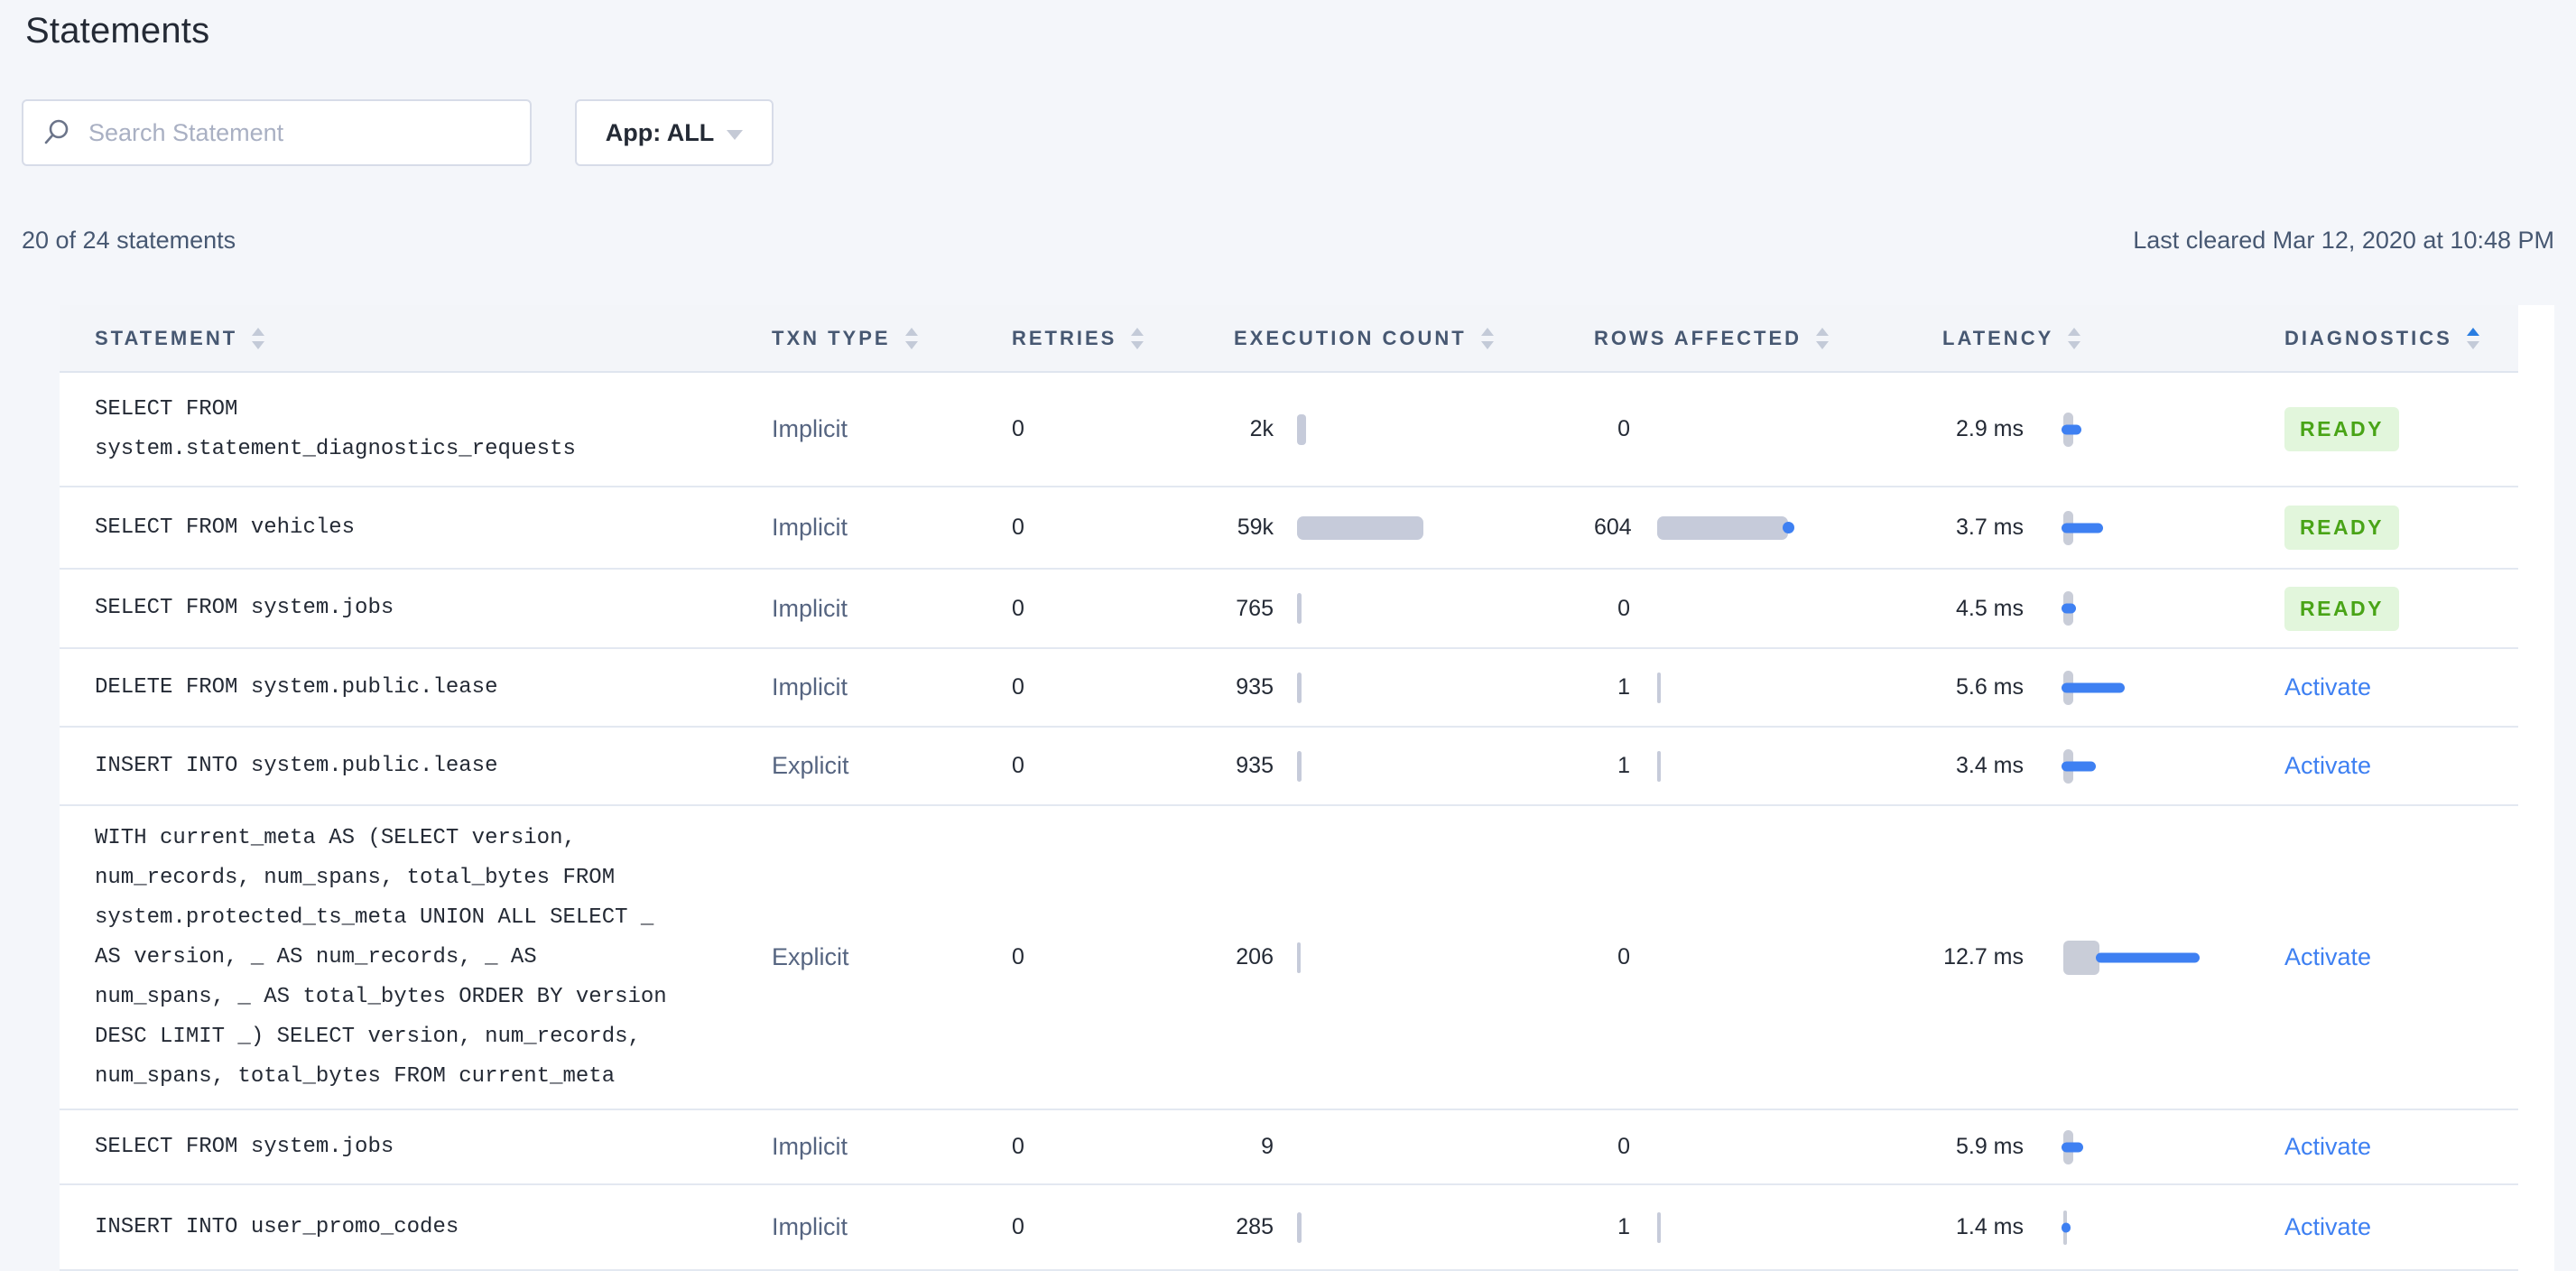  What do you see at coordinates (309, 133) in the screenshot?
I see `search-input` at bounding box center [309, 133].